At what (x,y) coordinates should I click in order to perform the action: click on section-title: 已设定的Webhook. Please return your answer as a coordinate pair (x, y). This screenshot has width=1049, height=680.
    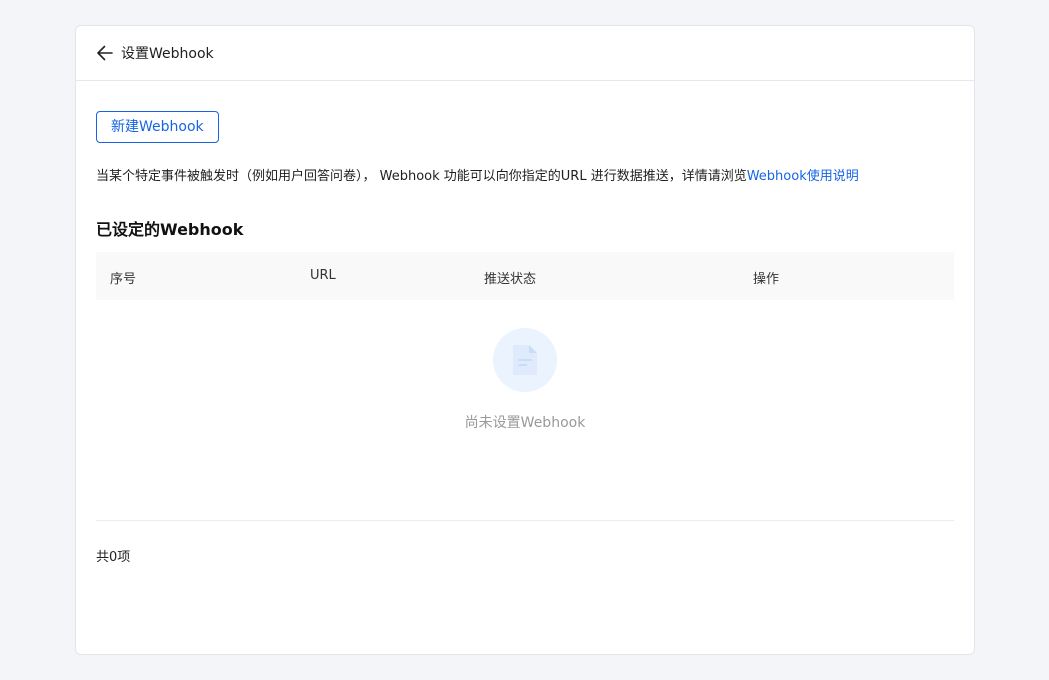
    Looking at the image, I should click on (170, 229).